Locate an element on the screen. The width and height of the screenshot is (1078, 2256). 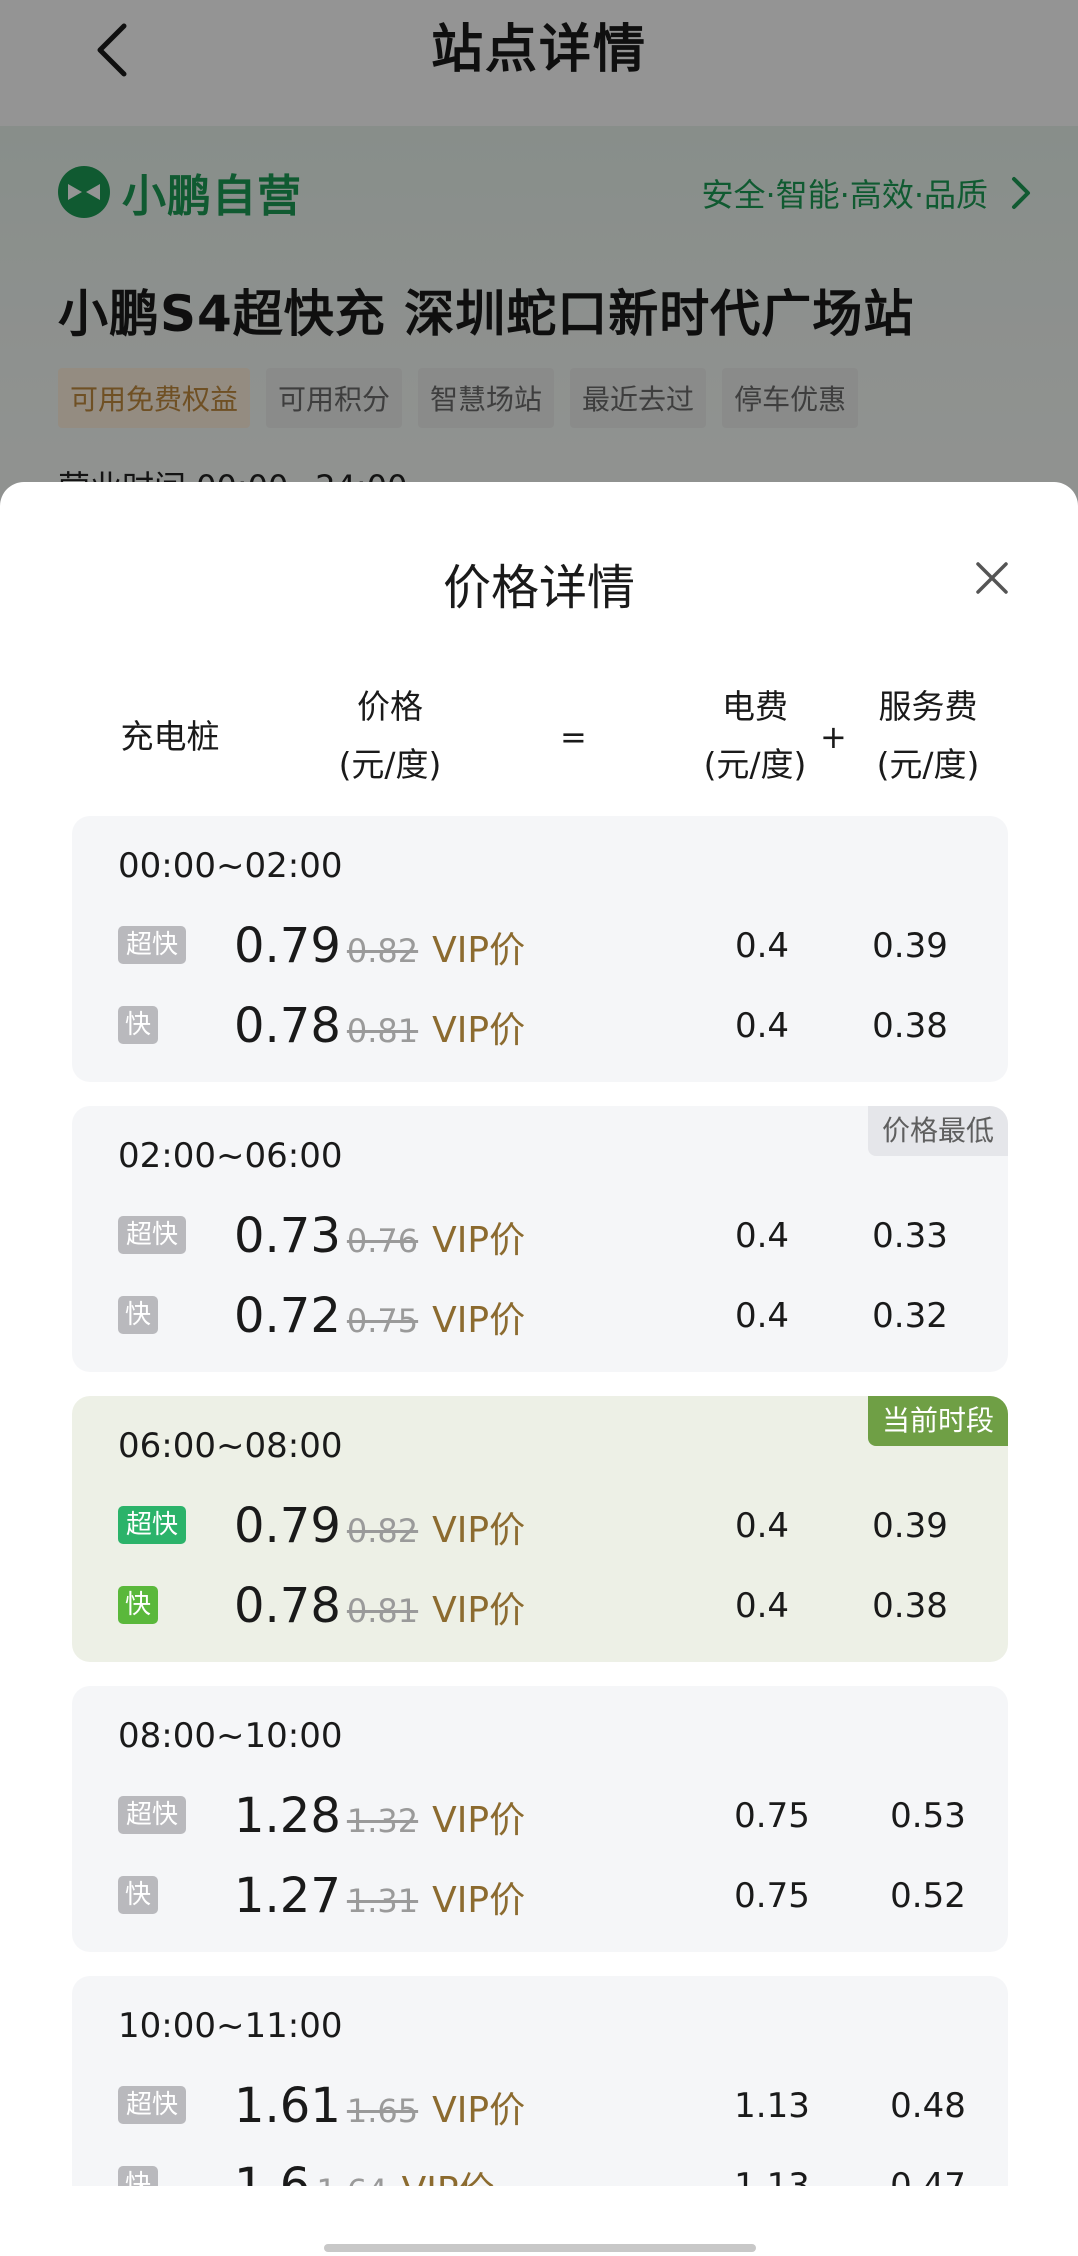
slot-time: 08:00~10:00 is located at coordinates (230, 1736).